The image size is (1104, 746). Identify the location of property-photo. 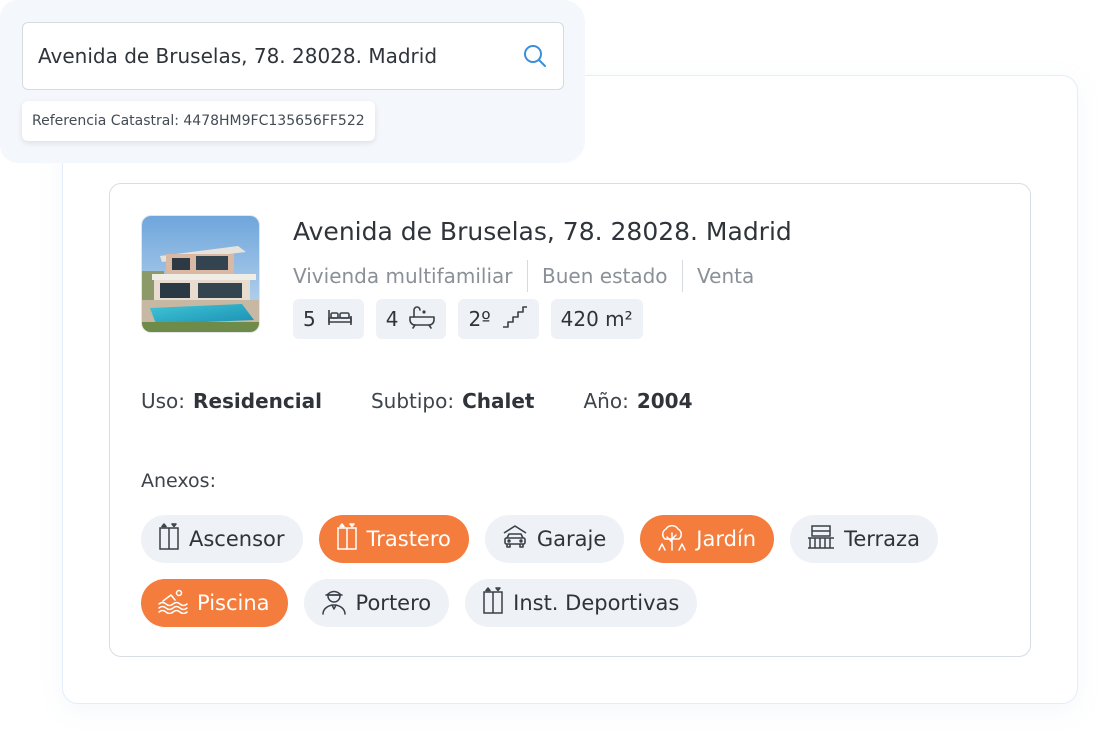
(200, 274).